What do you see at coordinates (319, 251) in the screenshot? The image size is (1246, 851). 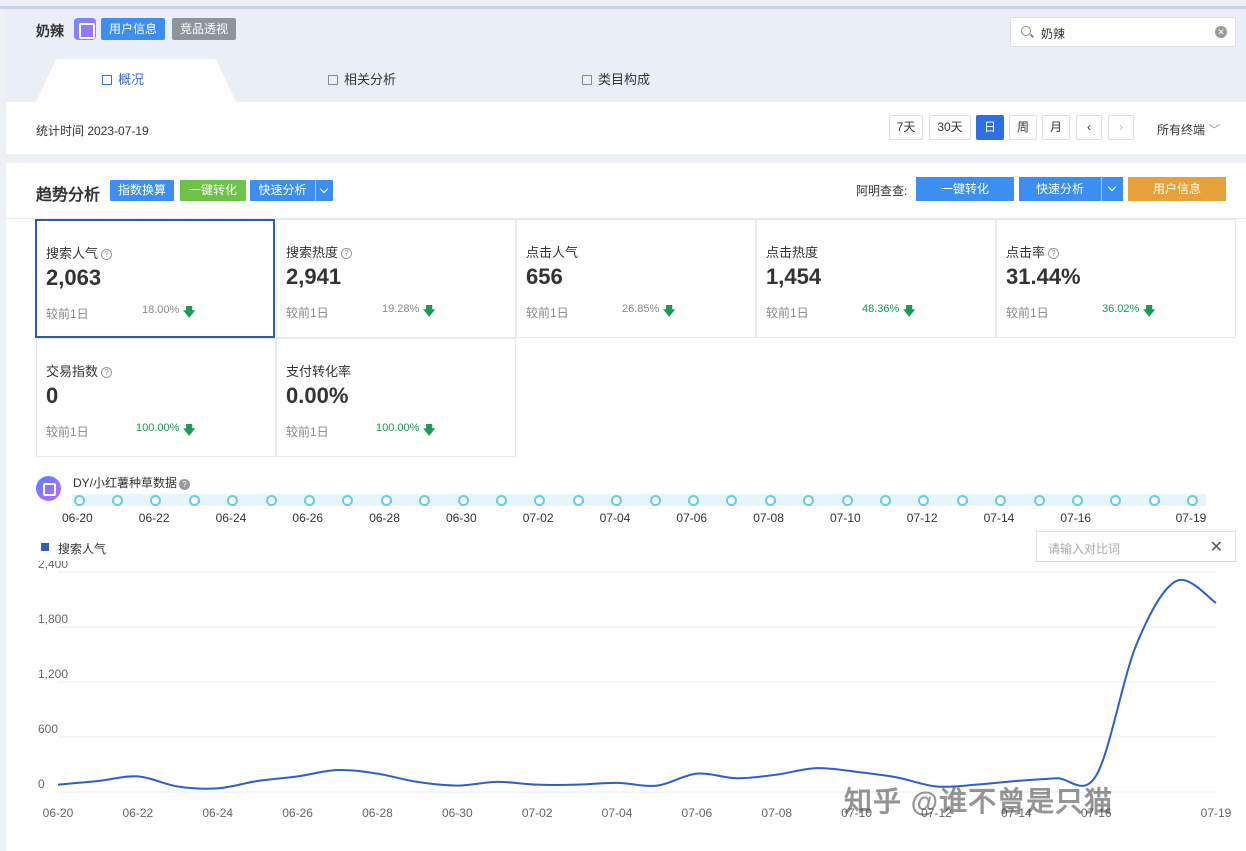 I see `metric-name: 搜索热度?` at bounding box center [319, 251].